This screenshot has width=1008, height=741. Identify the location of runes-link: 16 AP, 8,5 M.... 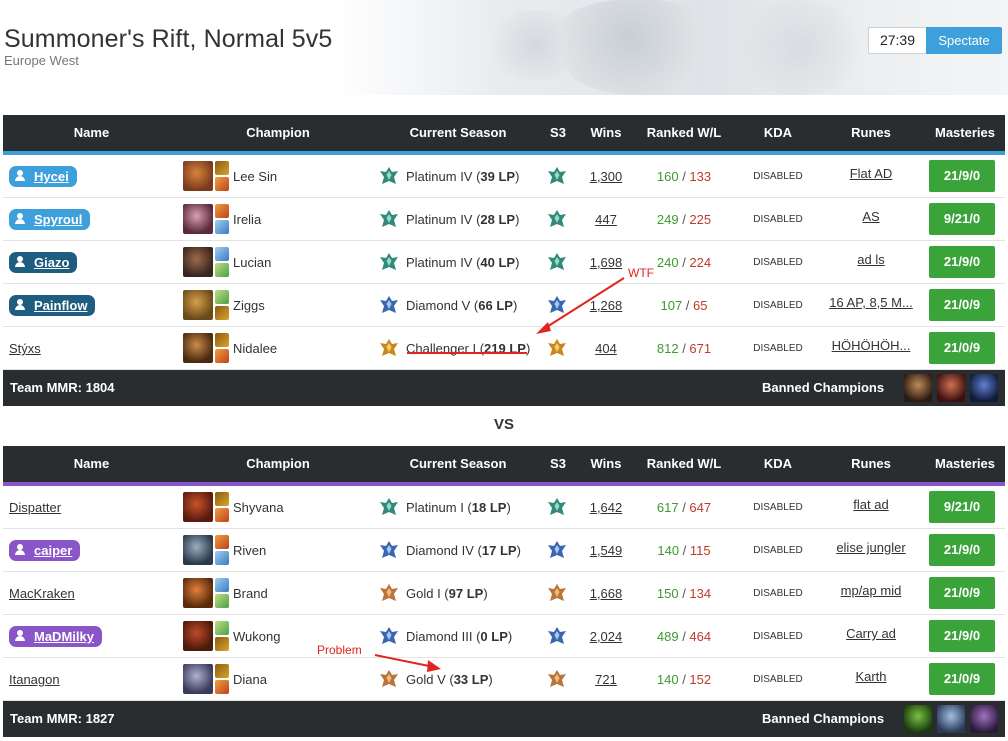
(871, 302).